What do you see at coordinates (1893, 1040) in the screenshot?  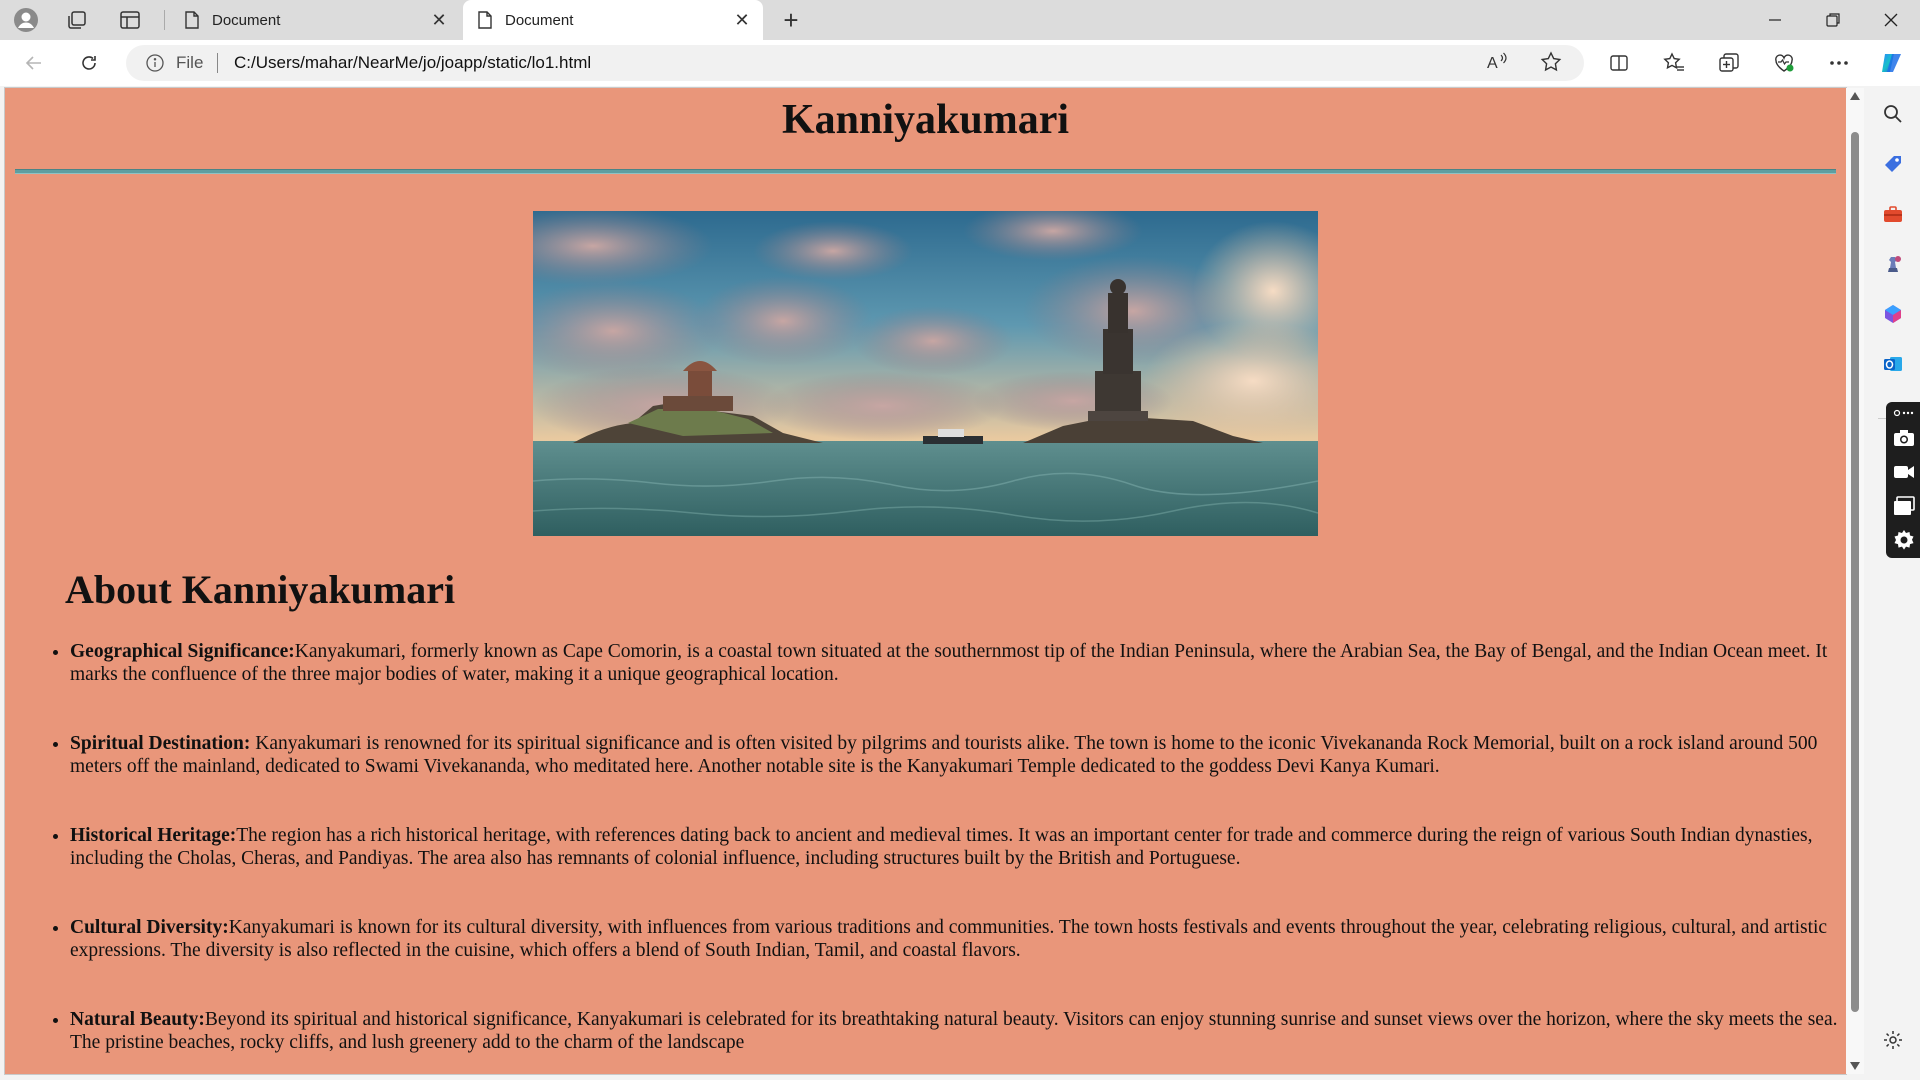 I see `sidebar-settings-icon` at bounding box center [1893, 1040].